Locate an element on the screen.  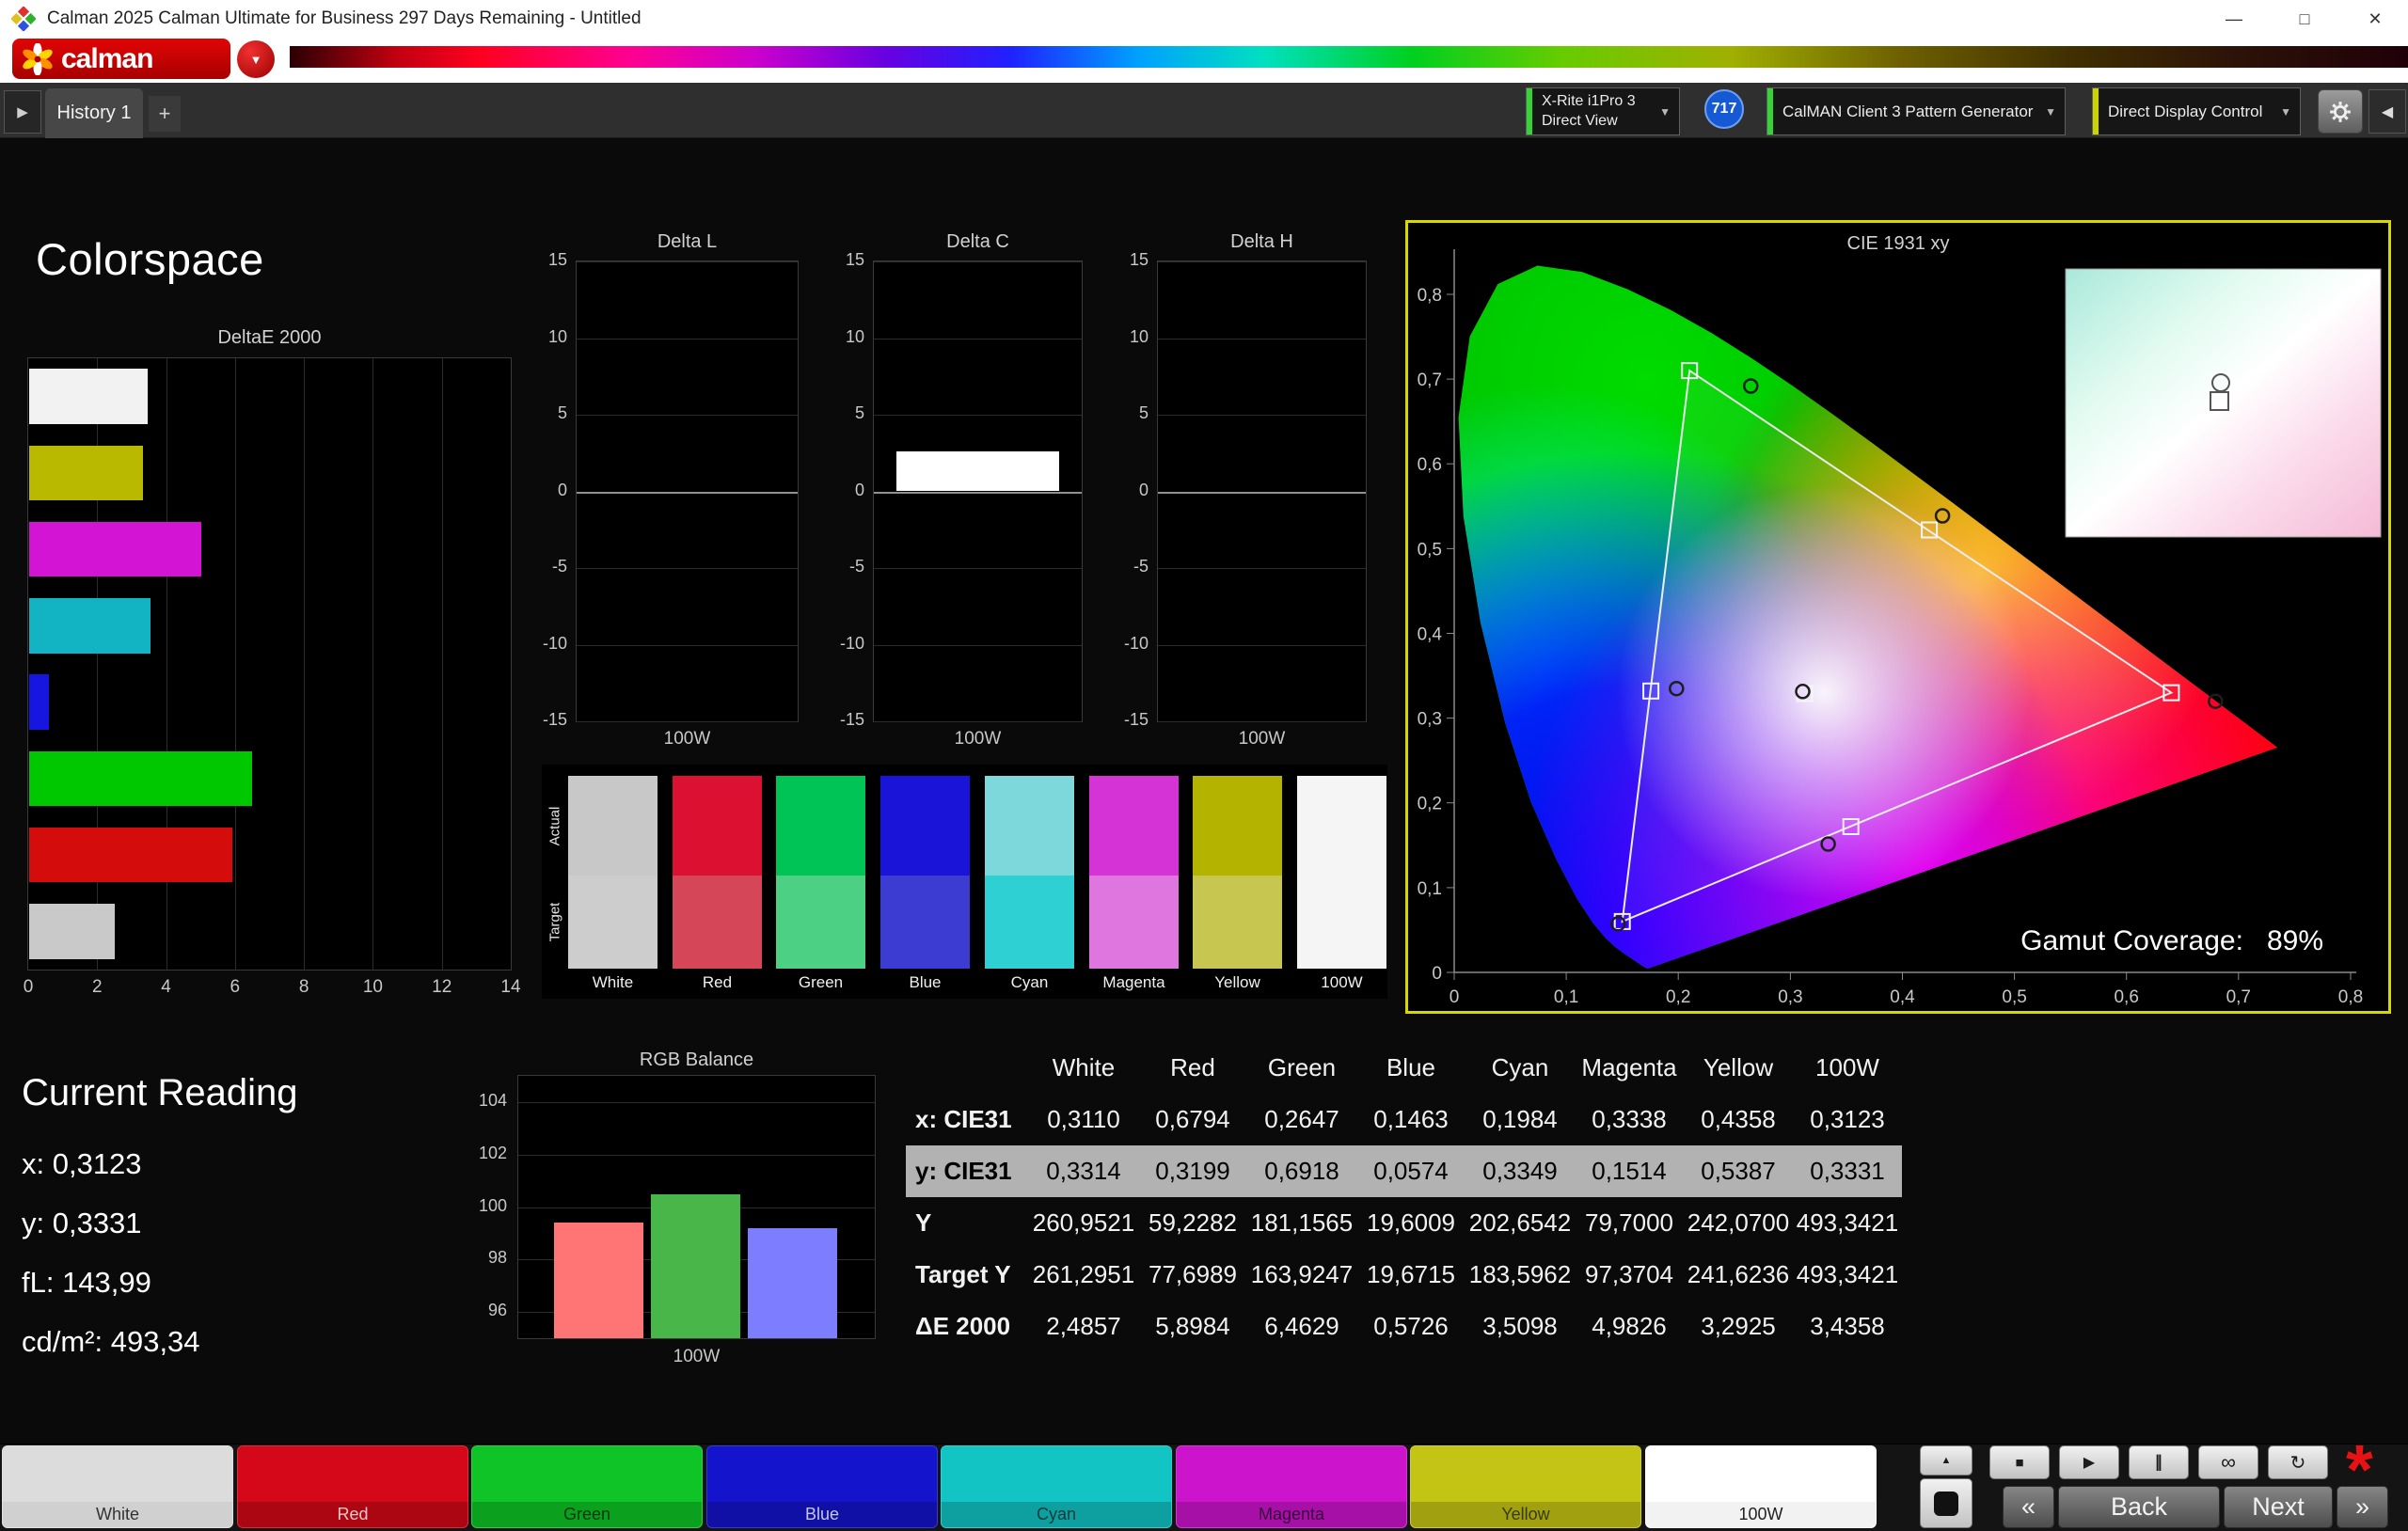
rgb-balance-chart: 96 98 100 102 104 is located at coordinates (678, 1207).